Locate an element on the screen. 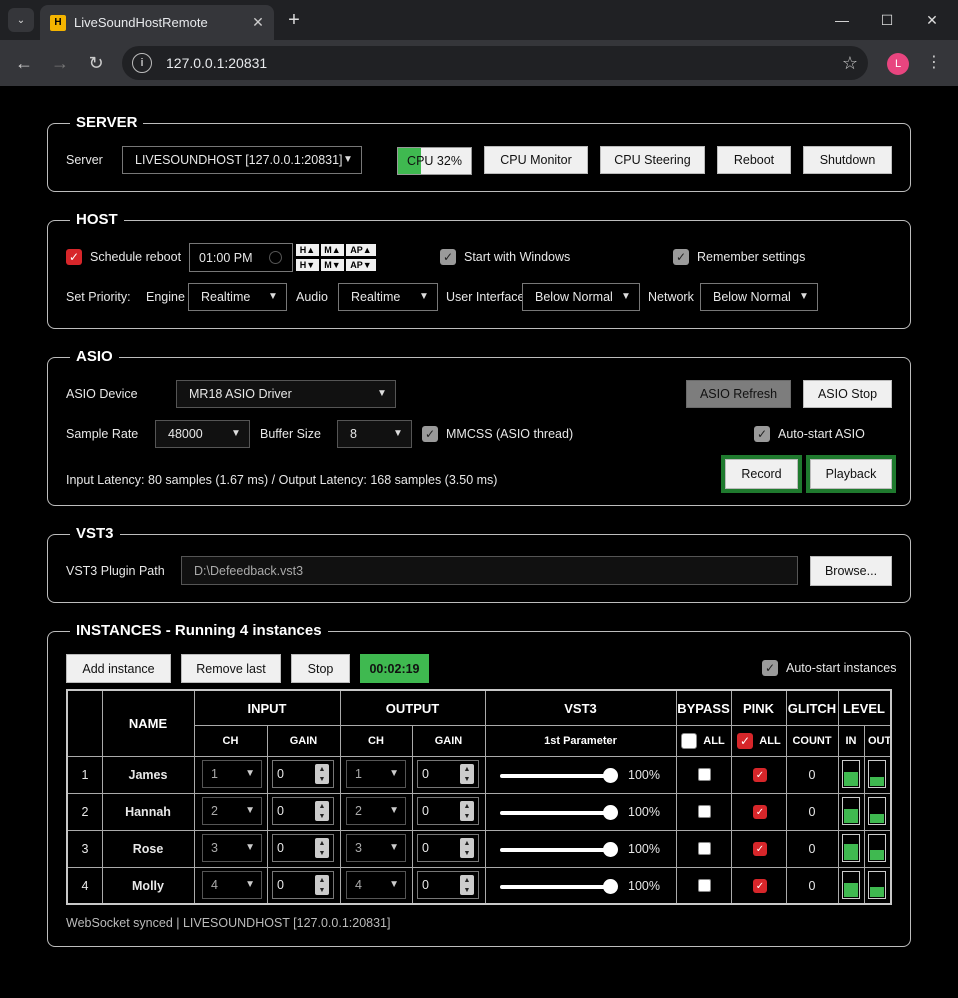 This screenshot has height=998, width=958. add-instance-button: Add instance is located at coordinates (118, 668).